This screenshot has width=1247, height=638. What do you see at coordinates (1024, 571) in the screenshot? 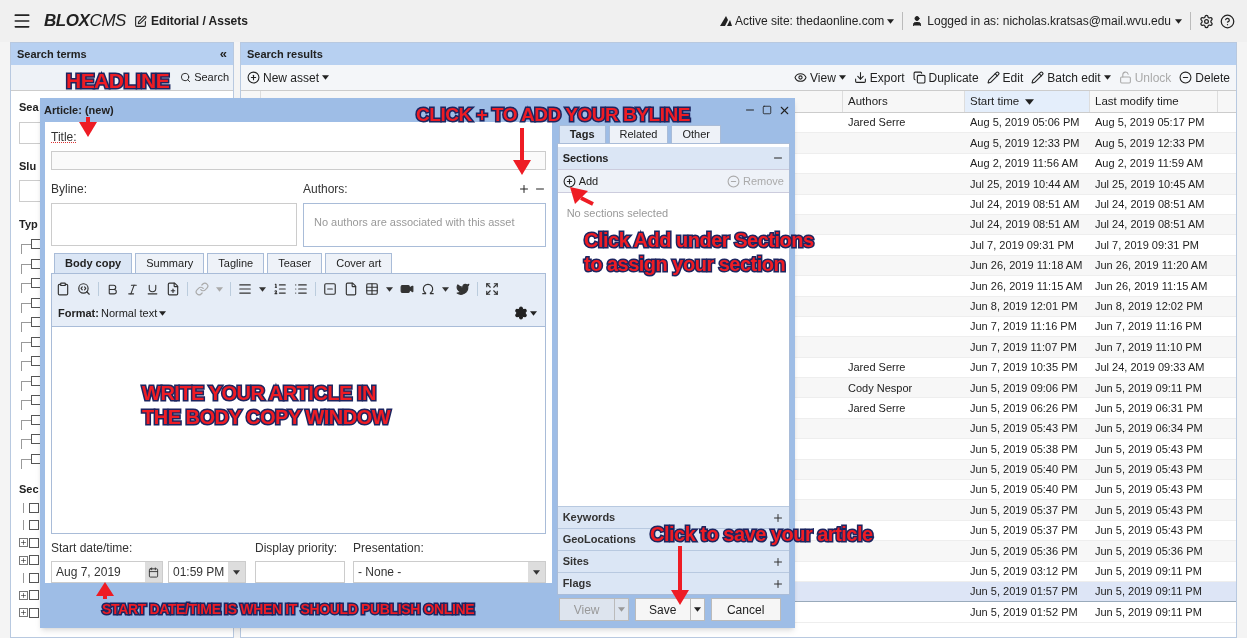
I see `table-cell: Jun 5, 2019 03:12 PM` at bounding box center [1024, 571].